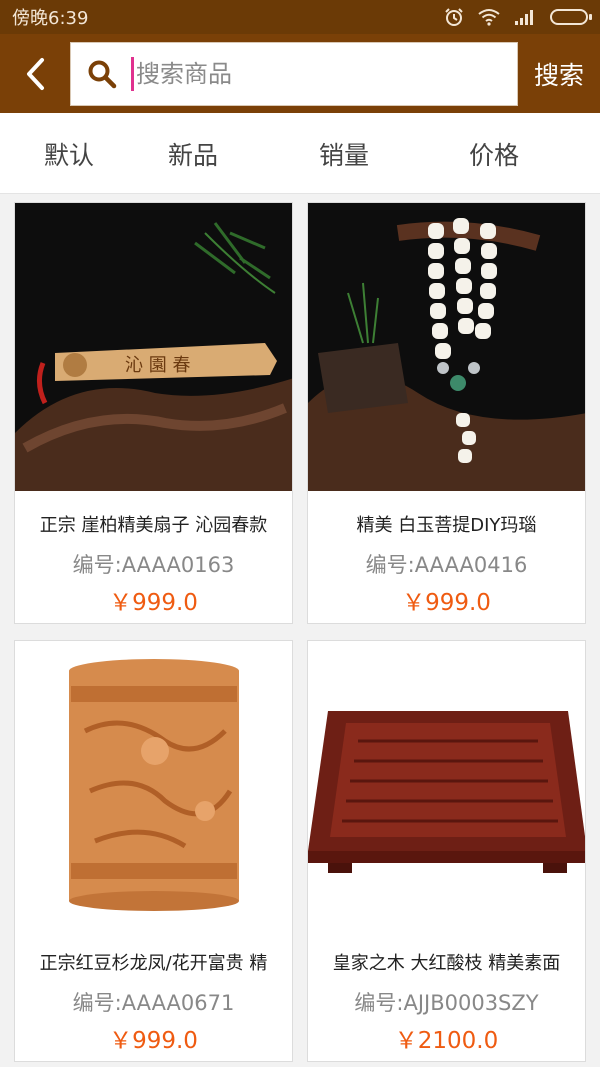 This screenshot has height=1067, width=600. I want to click on product-code: 编号:AAAA0671, so click(153, 1003).